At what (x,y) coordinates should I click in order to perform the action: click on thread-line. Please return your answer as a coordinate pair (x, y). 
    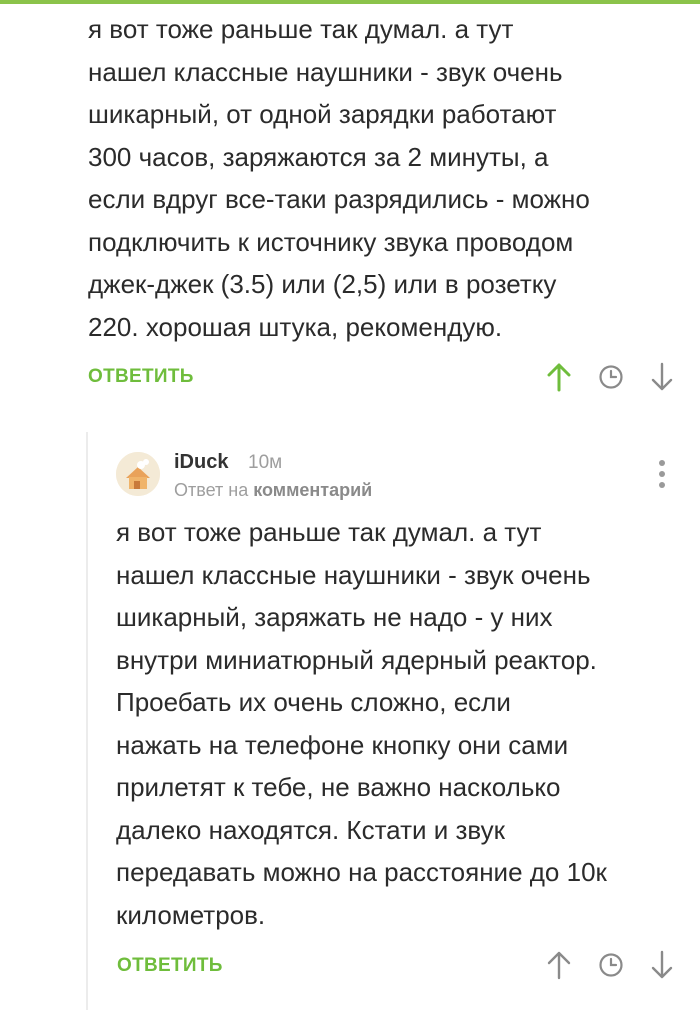
    Looking at the image, I should click on (87, 721).